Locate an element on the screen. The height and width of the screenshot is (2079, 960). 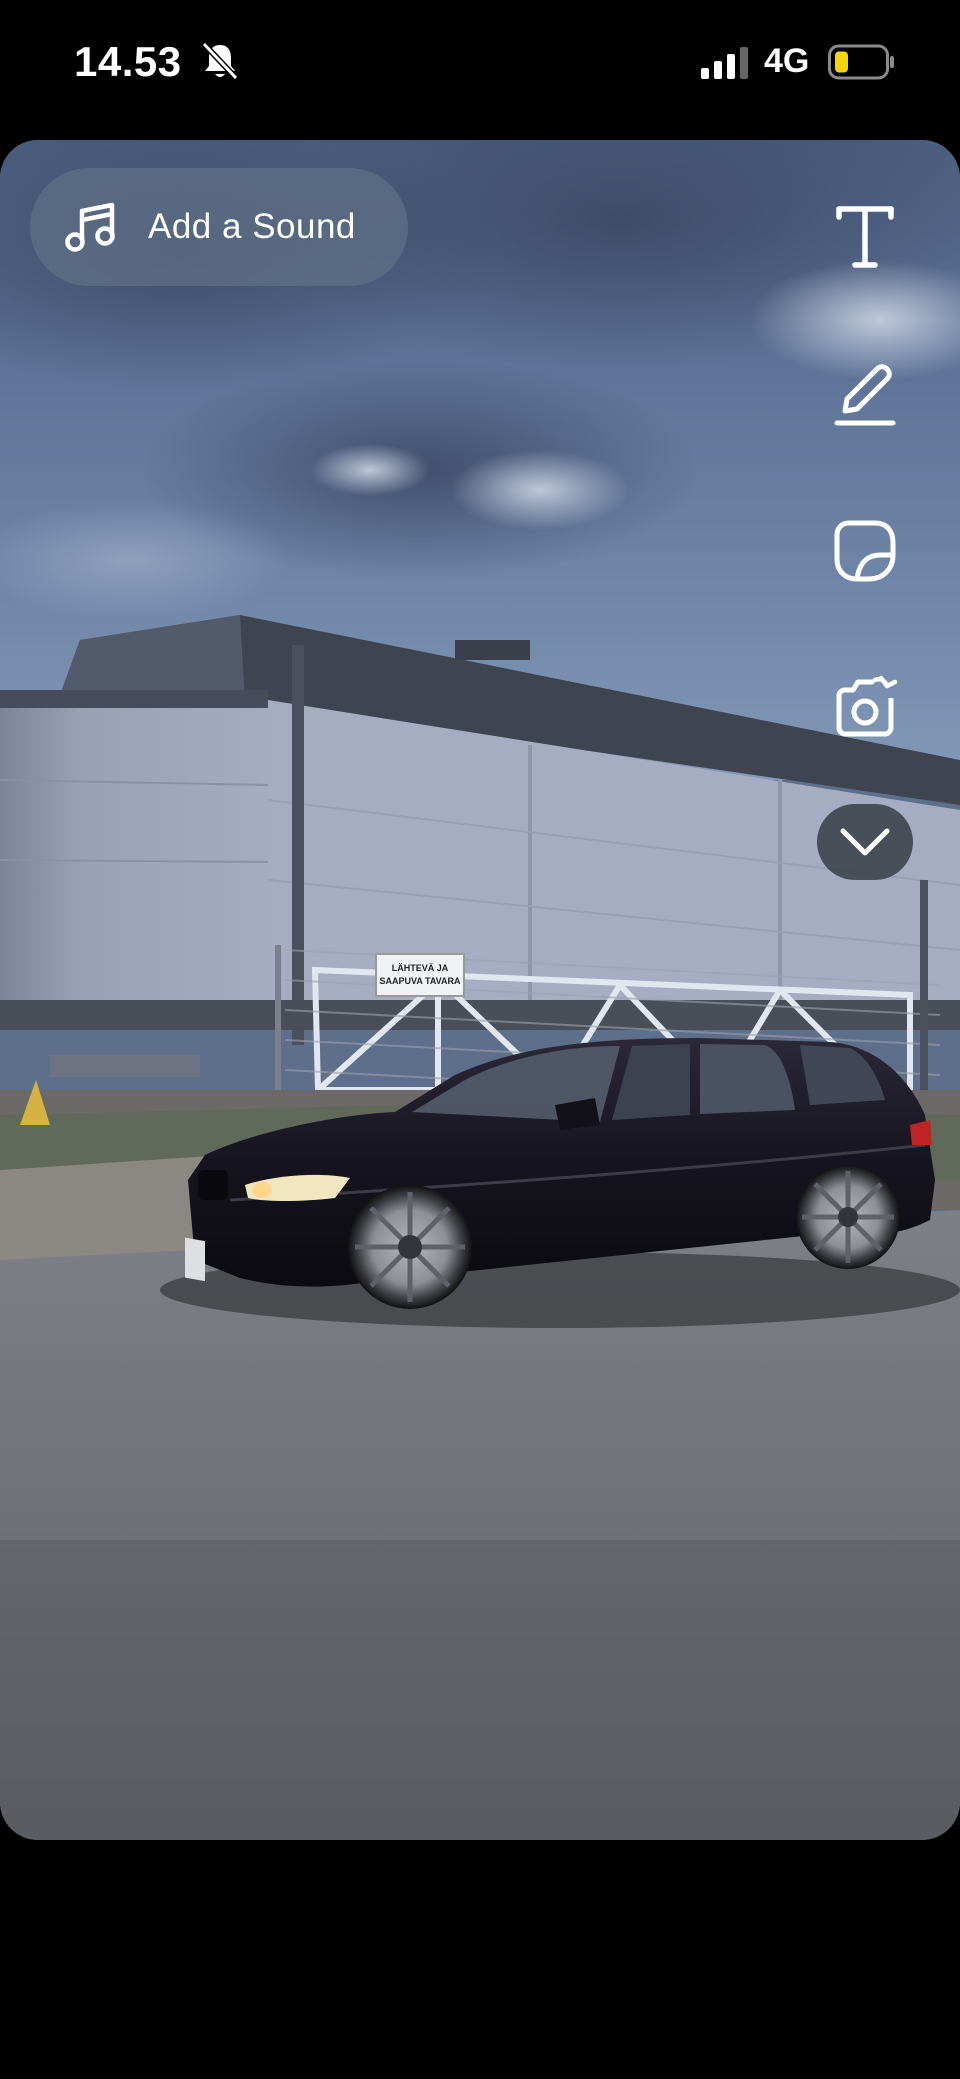
status-time: 14.53 is located at coordinates (128, 61).